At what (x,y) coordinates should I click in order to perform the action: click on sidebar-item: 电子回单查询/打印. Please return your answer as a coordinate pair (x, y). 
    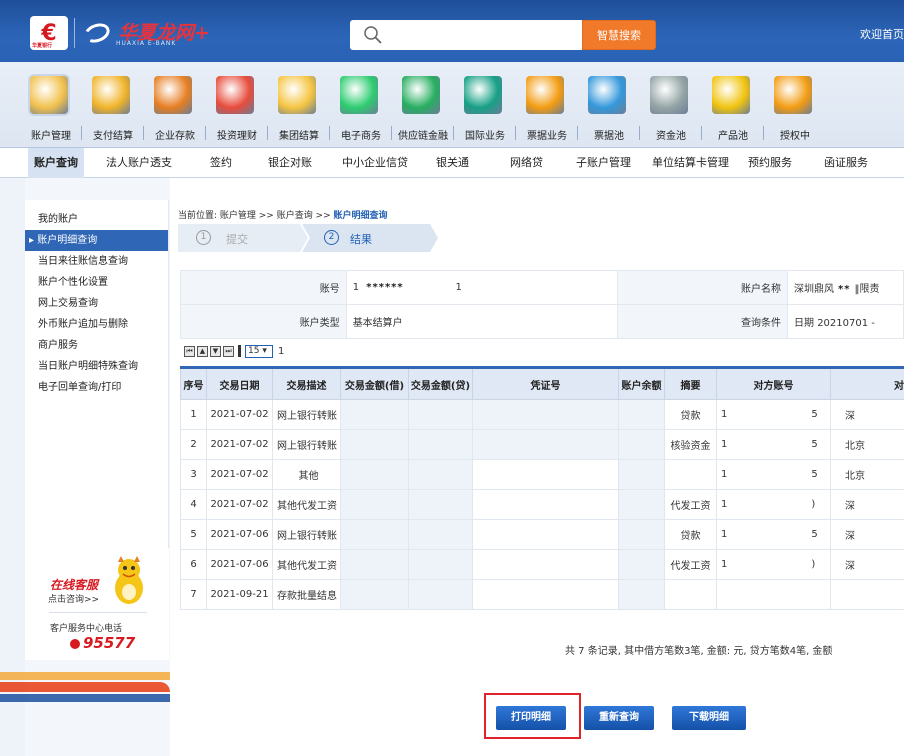
    Looking at the image, I should click on (96, 387).